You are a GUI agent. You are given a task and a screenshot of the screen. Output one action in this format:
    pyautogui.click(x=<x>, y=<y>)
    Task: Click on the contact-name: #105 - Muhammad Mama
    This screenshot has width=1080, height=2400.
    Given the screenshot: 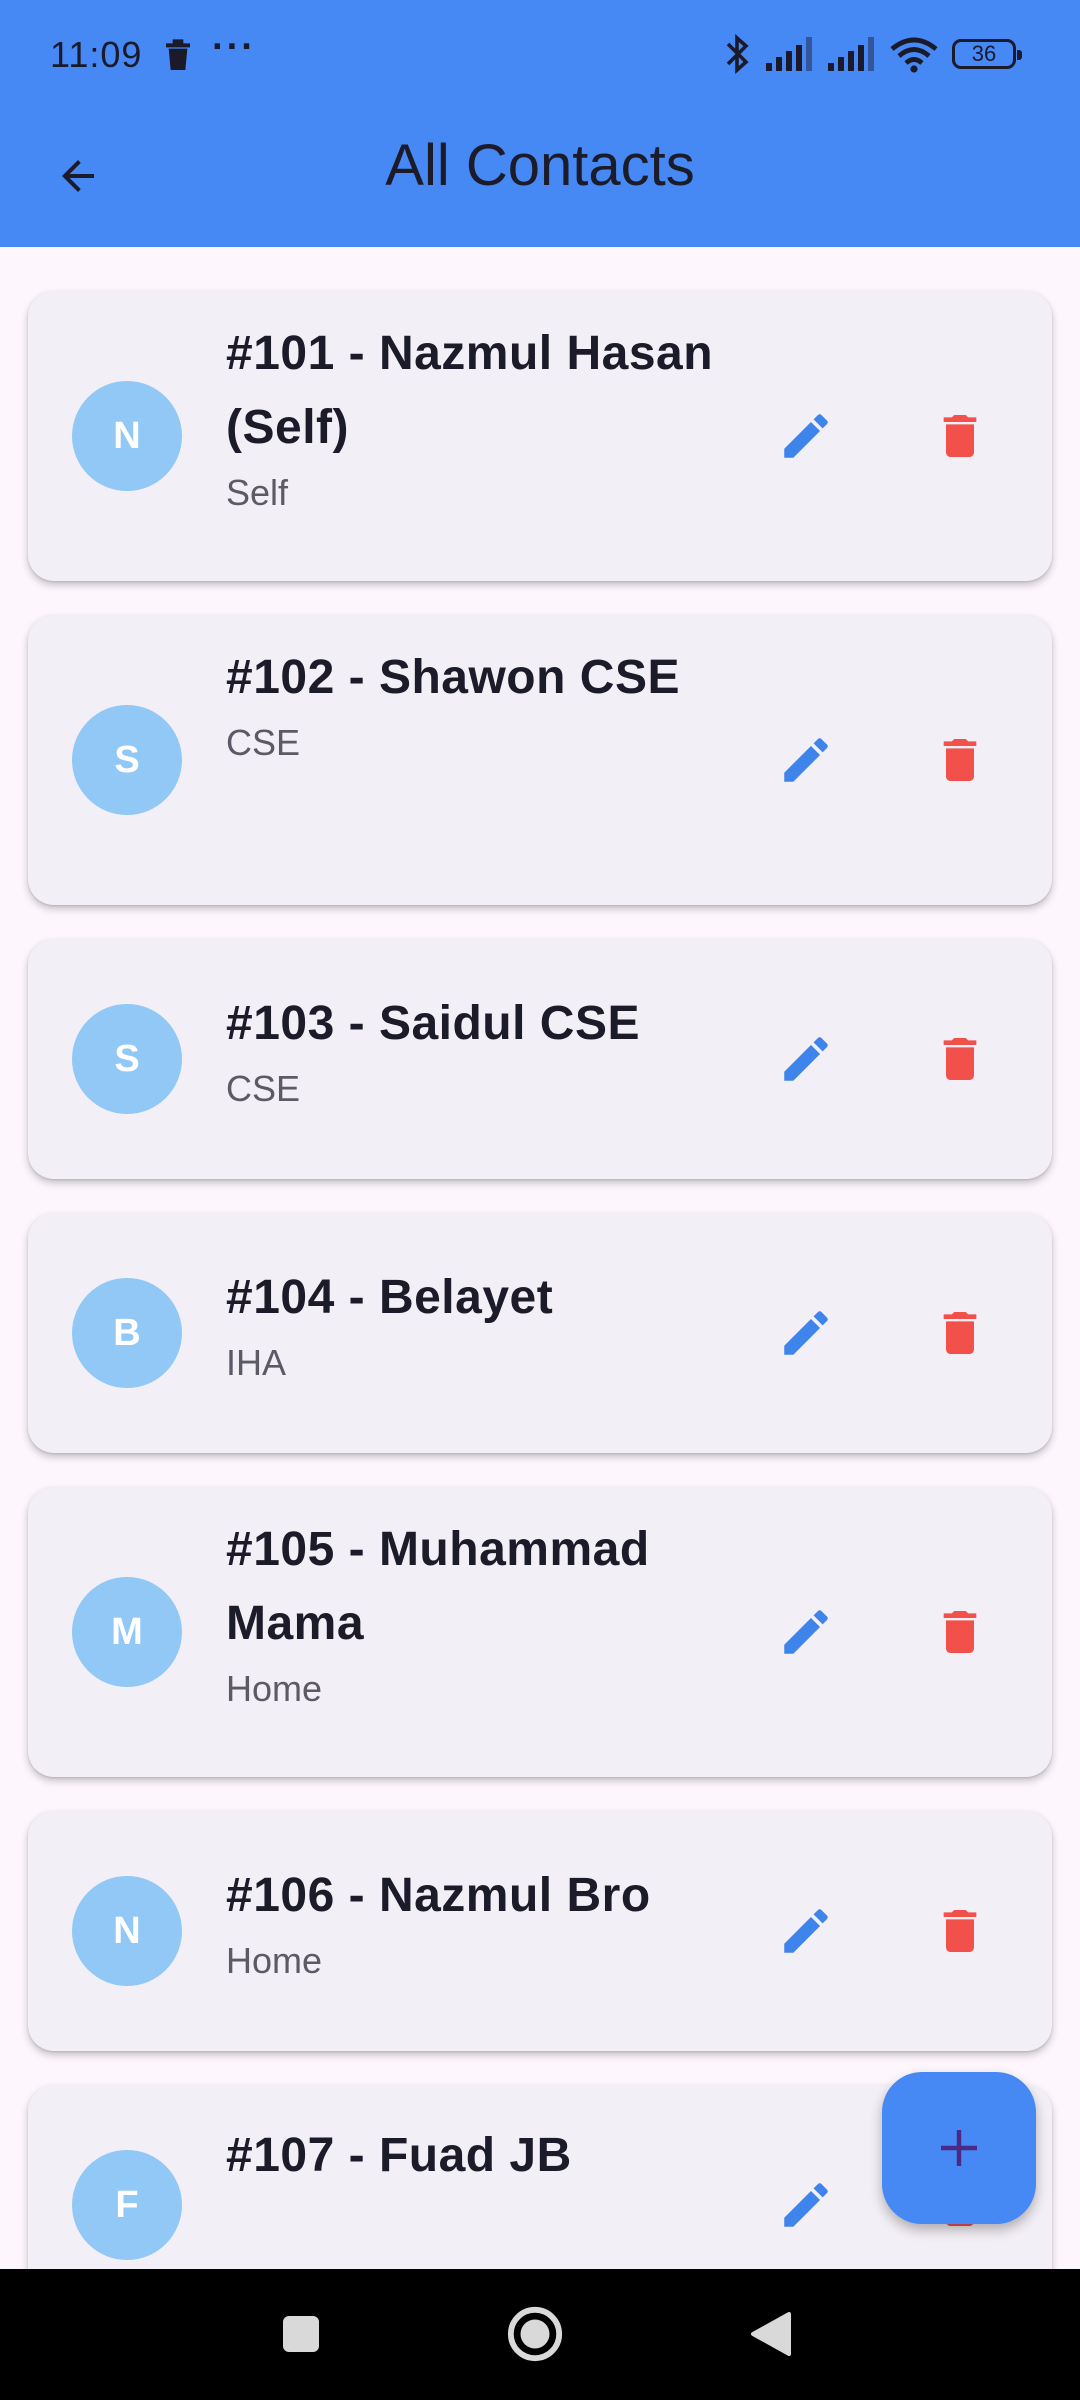 What is the action you would take?
    pyautogui.click(x=438, y=1586)
    